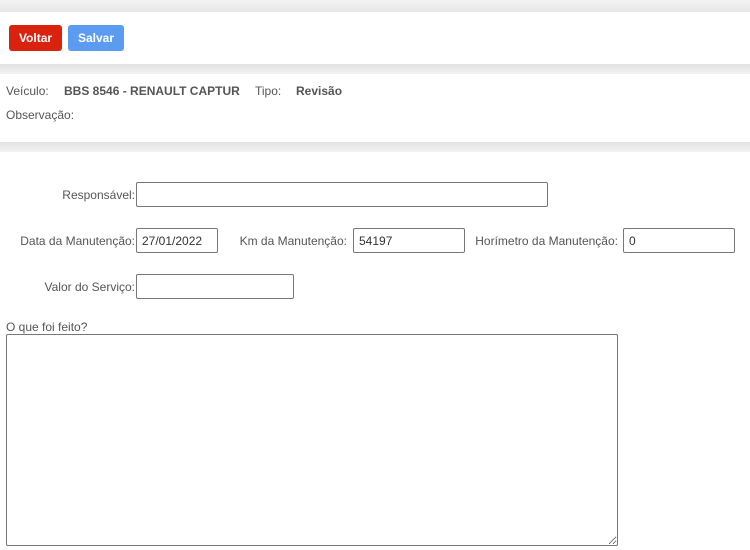 The height and width of the screenshot is (550, 750). What do you see at coordinates (319, 91) in the screenshot?
I see `tipo-value: Revisão` at bounding box center [319, 91].